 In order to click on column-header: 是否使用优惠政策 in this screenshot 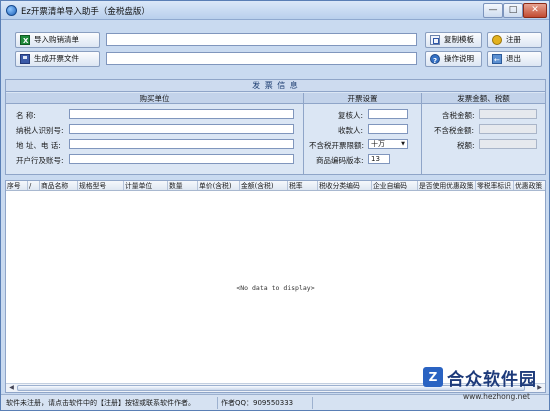, I will do `click(447, 185)`.